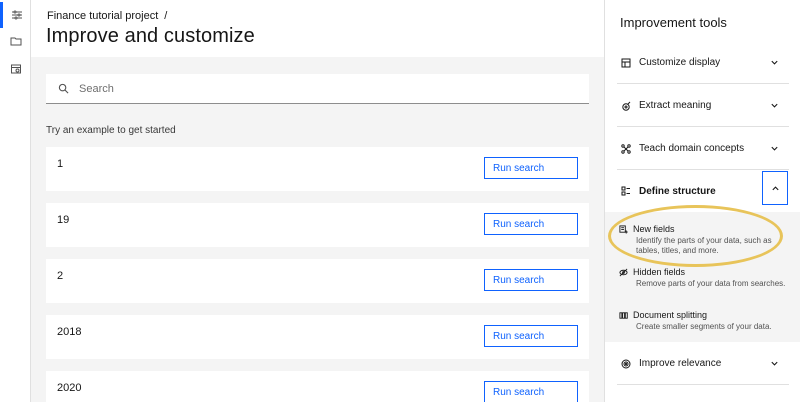 The height and width of the screenshot is (402, 800). Describe the element at coordinates (626, 363) in the screenshot. I see `relevance-icon` at that location.